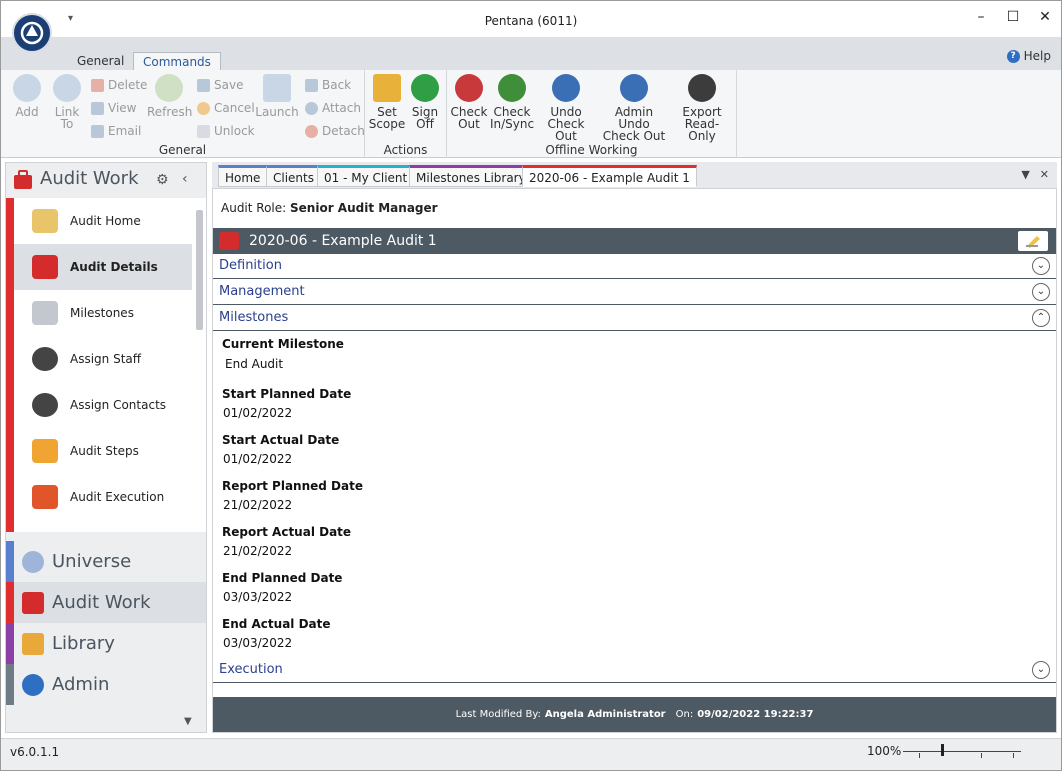 This screenshot has height=771, width=1062. Describe the element at coordinates (243, 176) in the screenshot. I see `doc-tab-home: Home` at that location.